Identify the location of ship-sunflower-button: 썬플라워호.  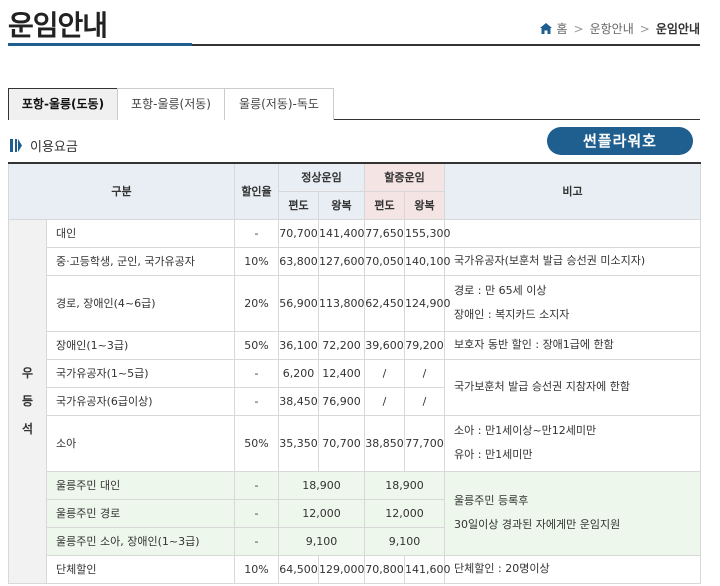
(620, 141).